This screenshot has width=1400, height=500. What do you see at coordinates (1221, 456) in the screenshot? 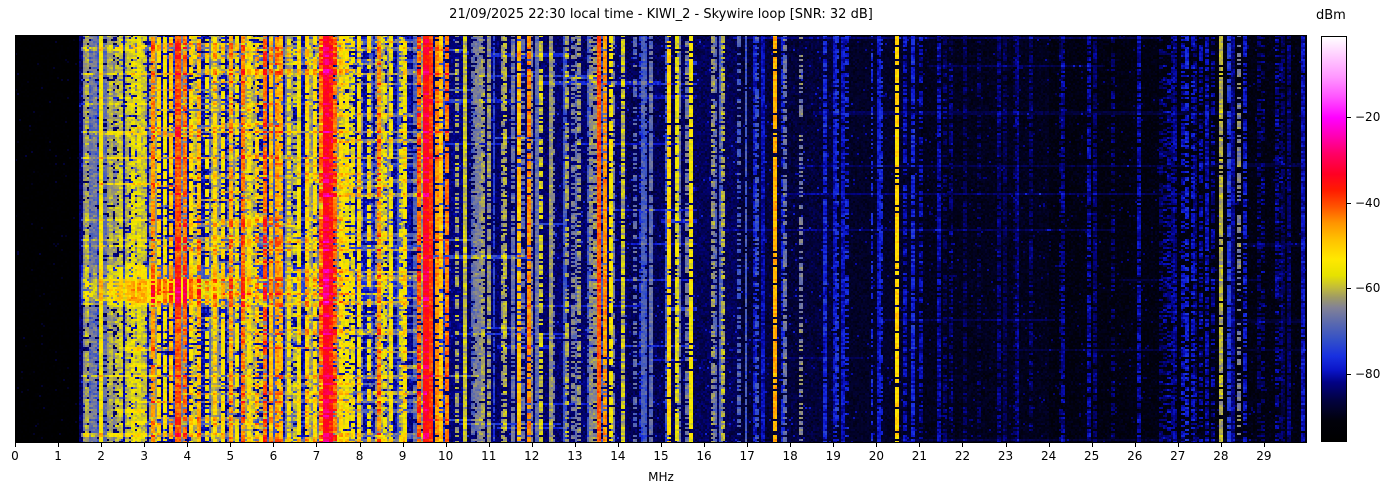
I see `x-tick-label: 28` at bounding box center [1221, 456].